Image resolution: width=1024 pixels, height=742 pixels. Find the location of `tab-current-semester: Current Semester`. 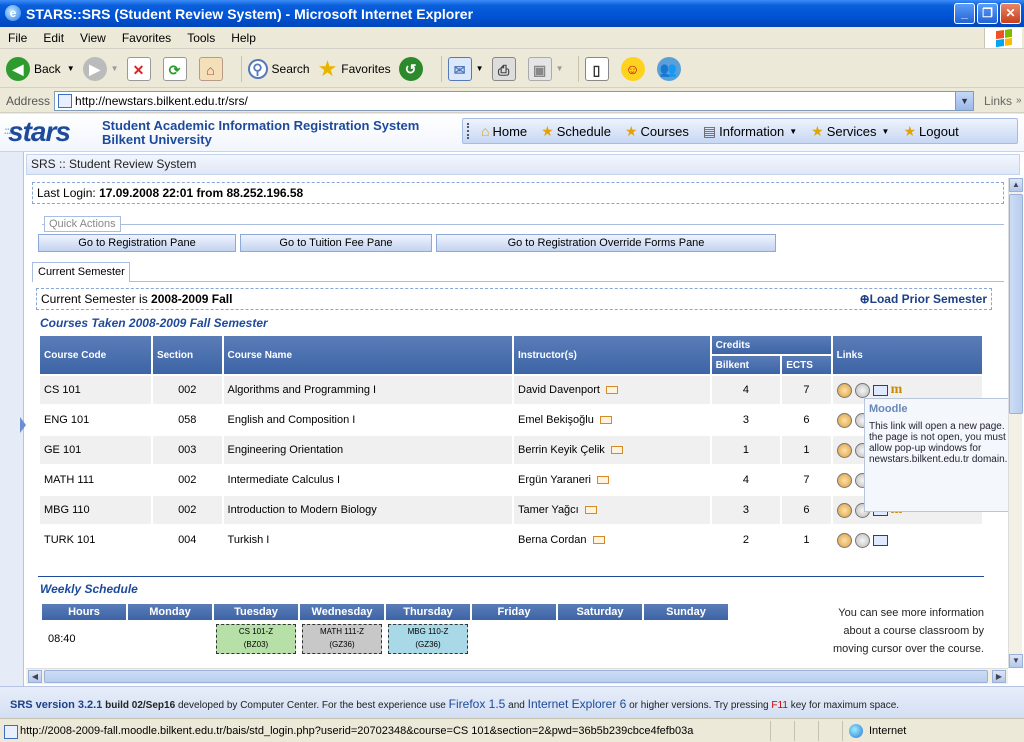

tab-current-semester: Current Semester is located at coordinates (81, 272).